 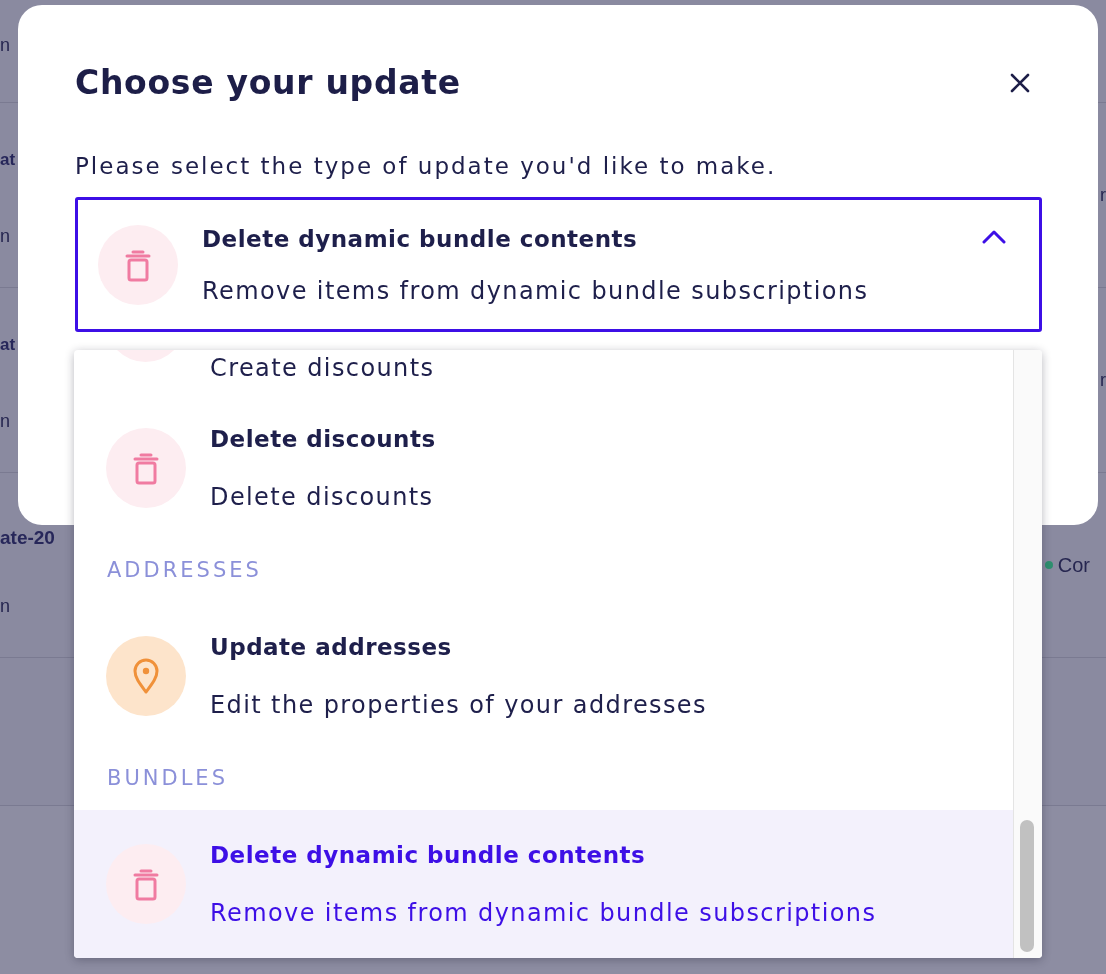 I want to click on close-button, so click(x=1020, y=83).